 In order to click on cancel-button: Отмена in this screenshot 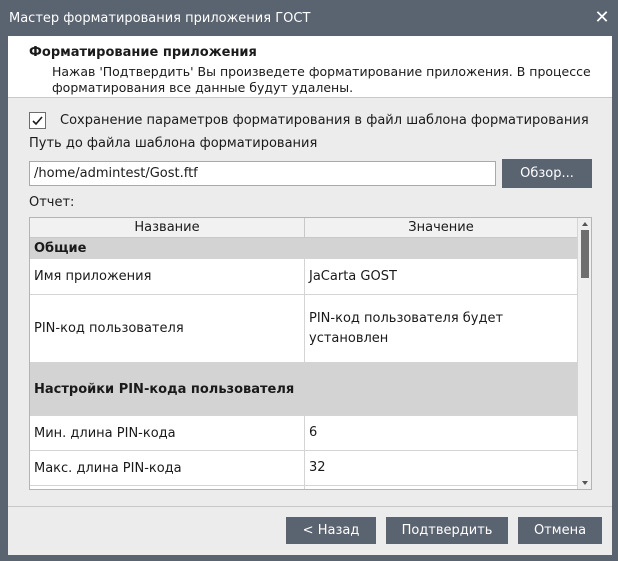, I will do `click(560, 530)`.